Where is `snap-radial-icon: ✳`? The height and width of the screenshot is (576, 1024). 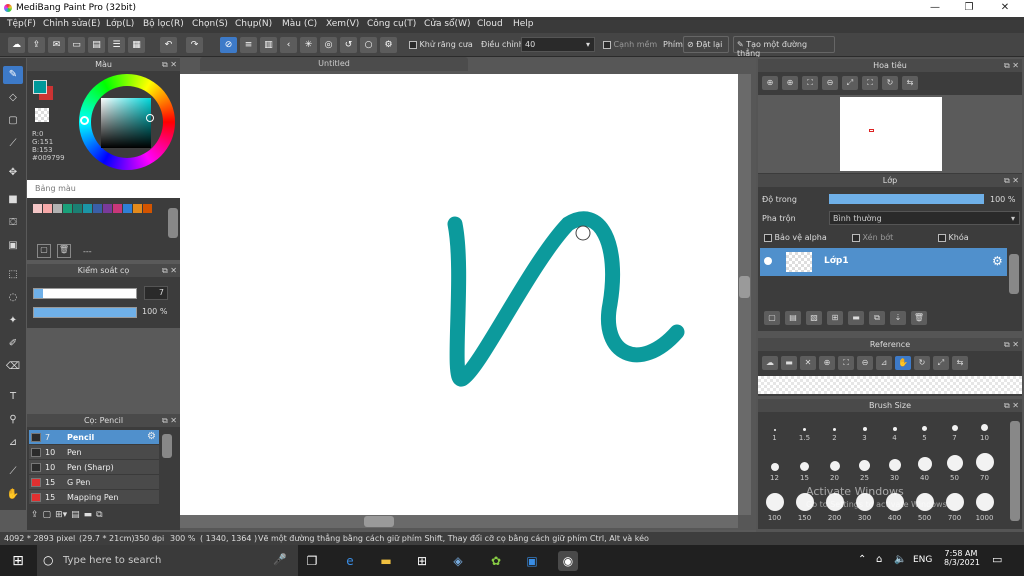 snap-radial-icon: ✳ is located at coordinates (308, 45).